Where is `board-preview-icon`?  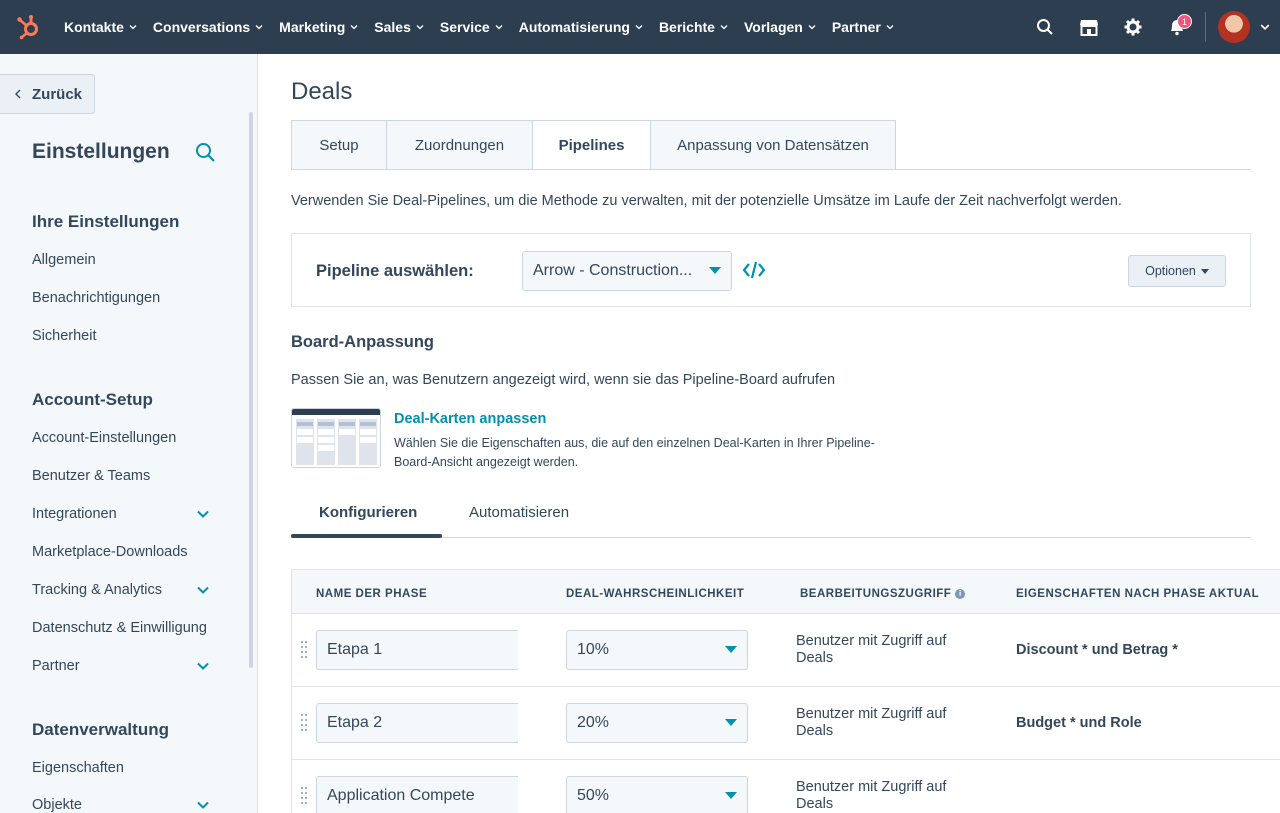
board-preview-icon is located at coordinates (336, 438).